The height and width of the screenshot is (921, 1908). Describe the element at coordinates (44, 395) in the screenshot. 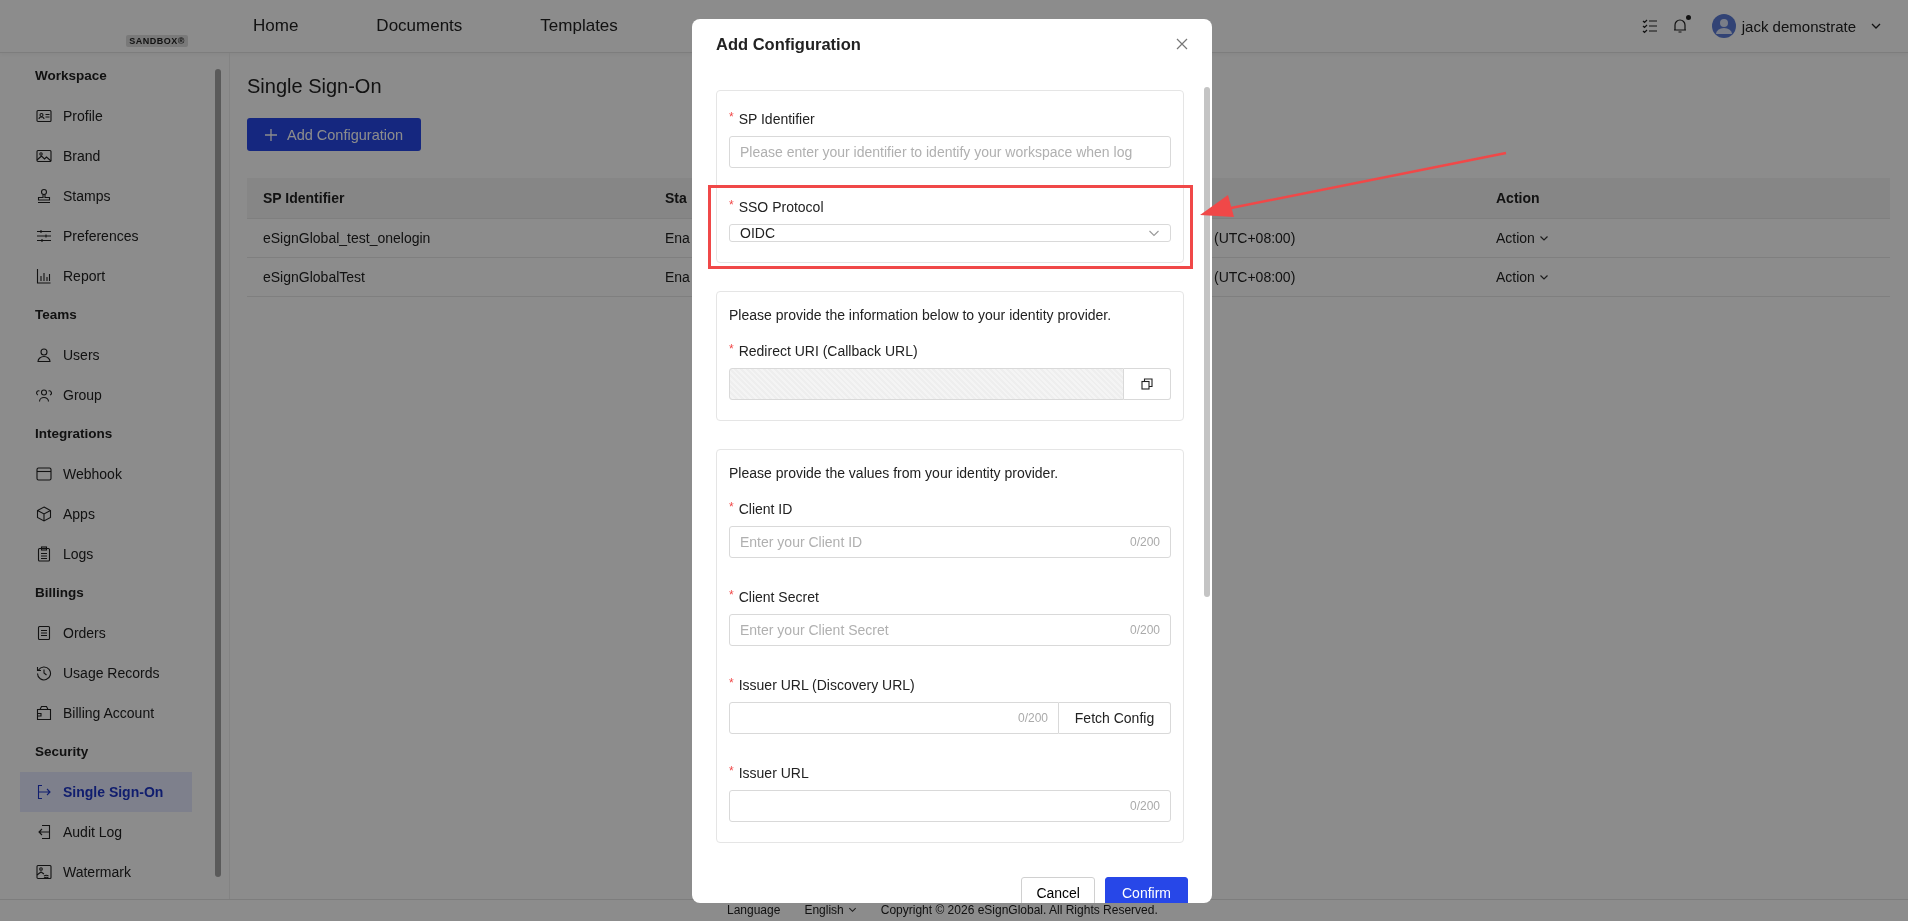

I see `users-icon` at that location.